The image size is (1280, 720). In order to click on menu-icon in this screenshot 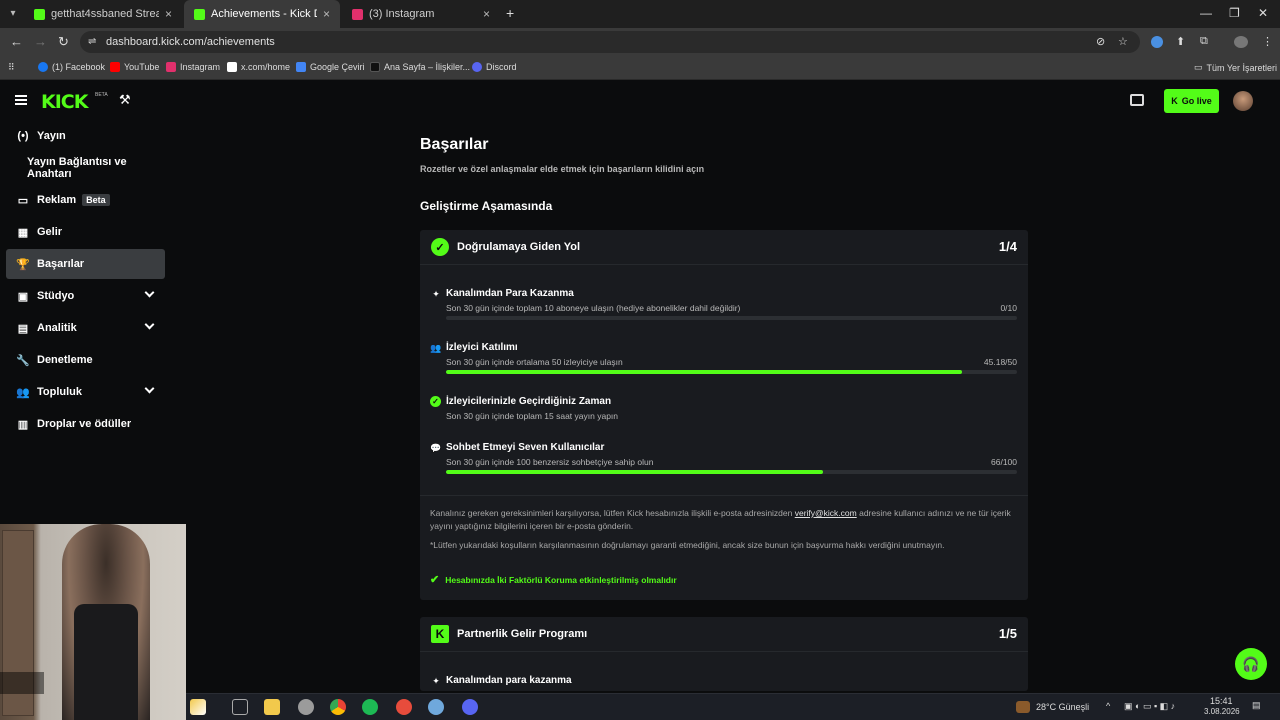, I will do `click(21, 100)`.